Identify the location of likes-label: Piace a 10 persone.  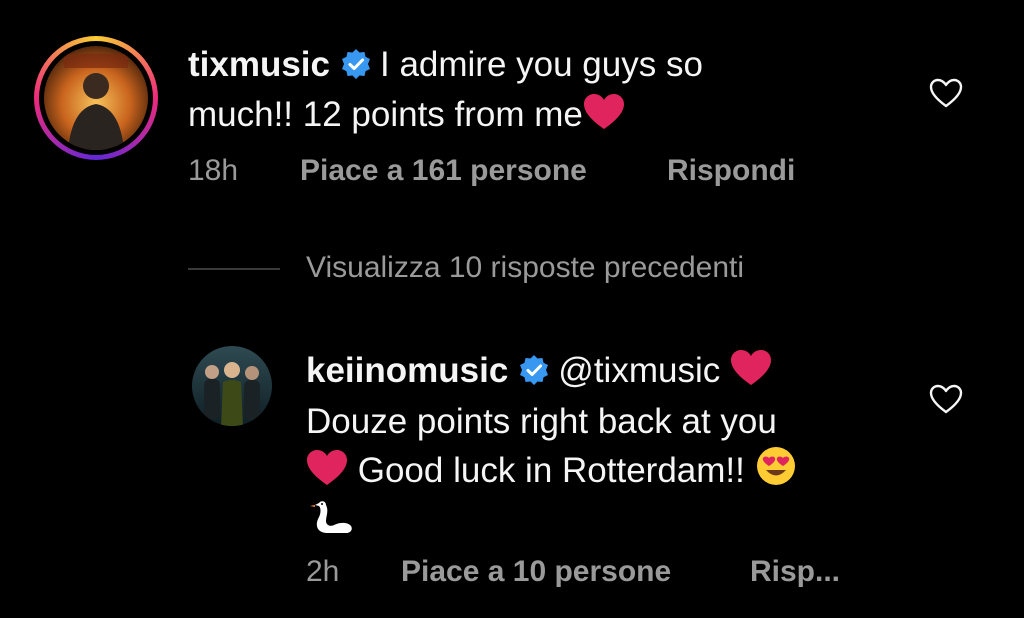
(536, 571).